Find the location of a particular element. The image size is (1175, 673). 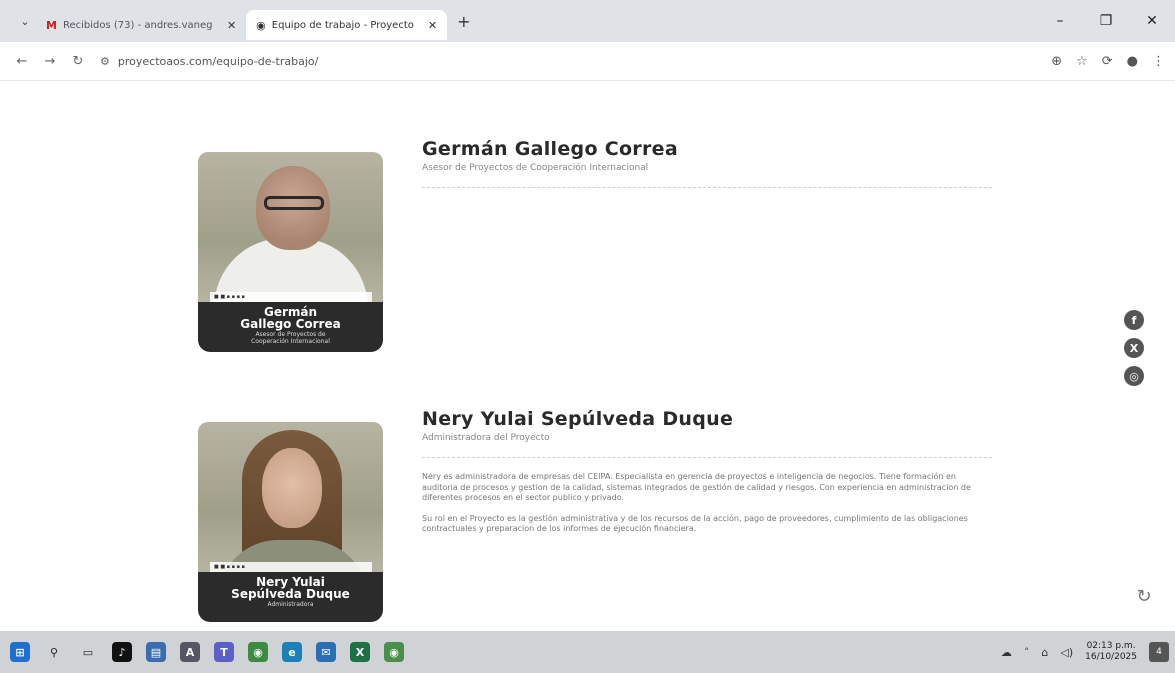

clock: 02:13 p.m. 16/10/2025 is located at coordinates (1111, 652).